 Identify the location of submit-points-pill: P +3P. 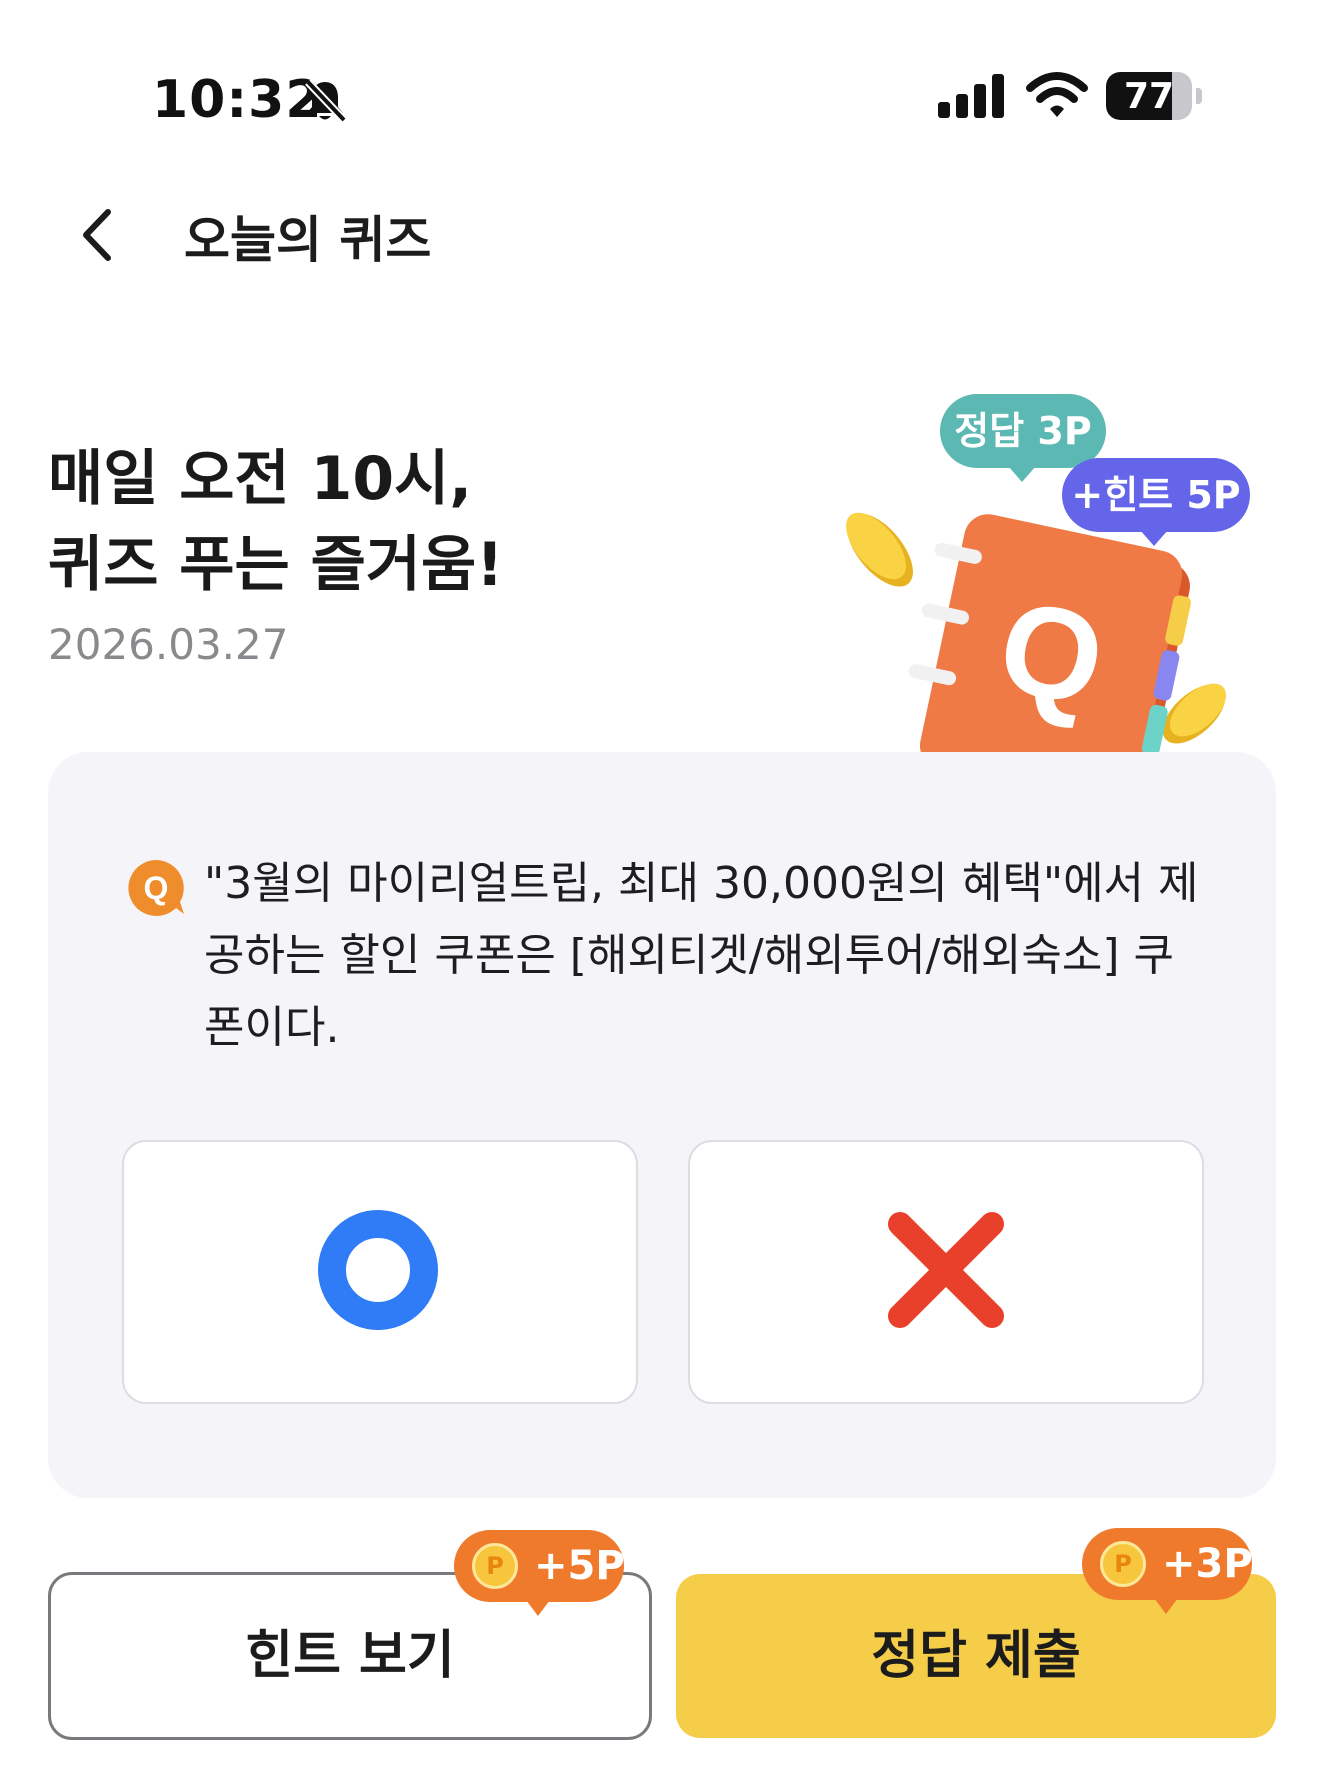
(1167, 1571).